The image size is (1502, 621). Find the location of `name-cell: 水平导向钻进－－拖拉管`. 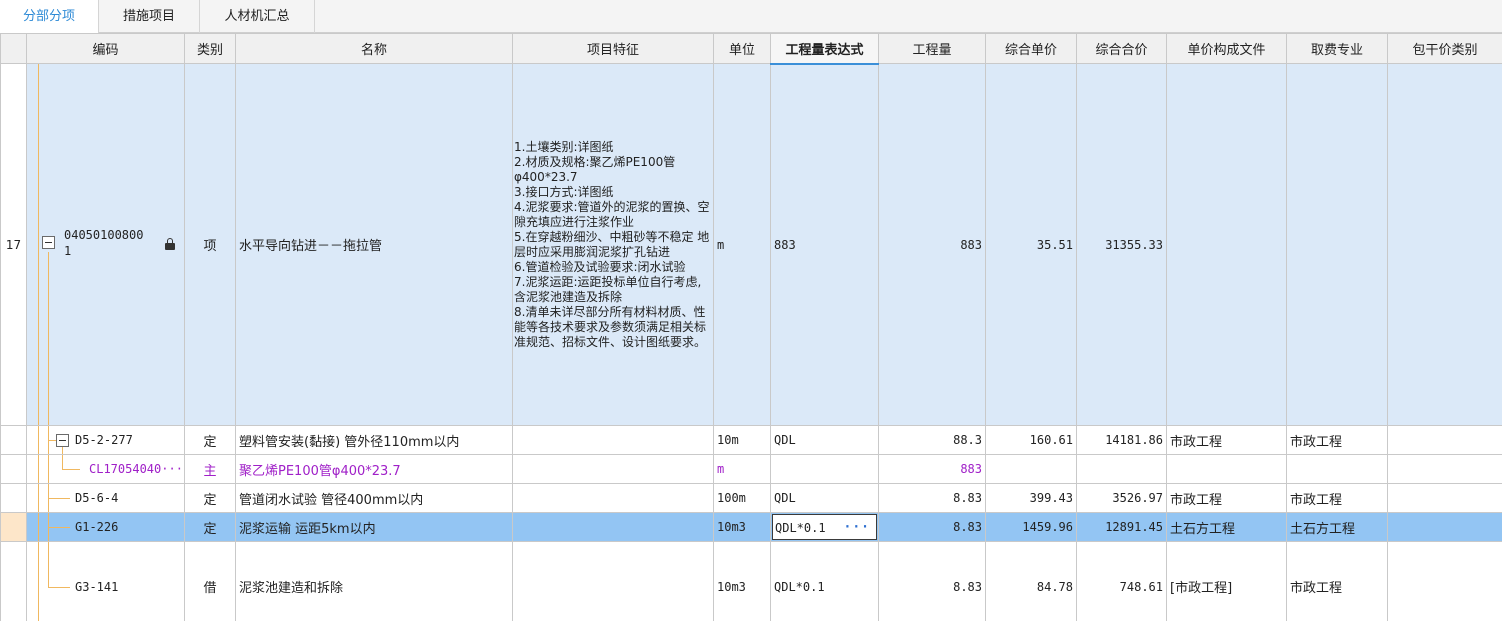

name-cell: 水平导向钻进－－拖拉管 is located at coordinates (374, 244).